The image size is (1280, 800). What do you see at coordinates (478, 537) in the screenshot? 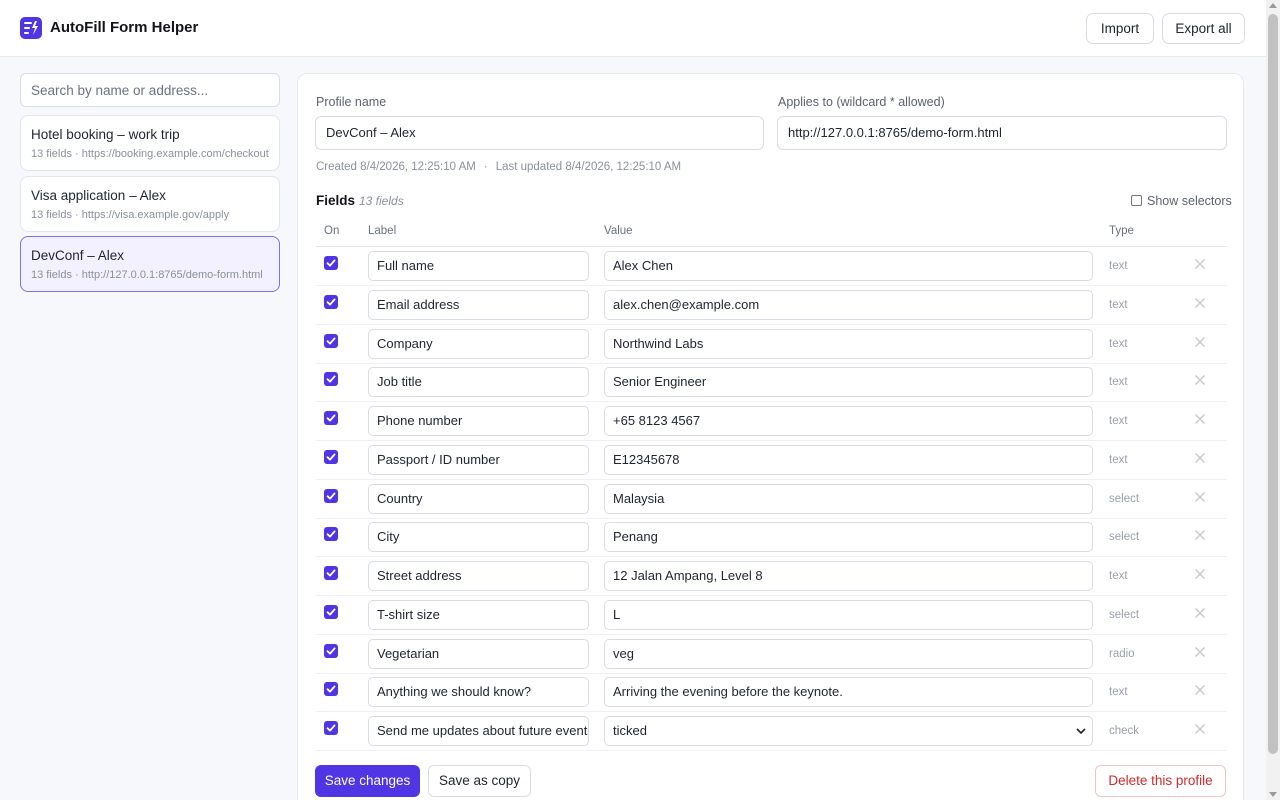
I see `field-label-input: City` at bounding box center [478, 537].